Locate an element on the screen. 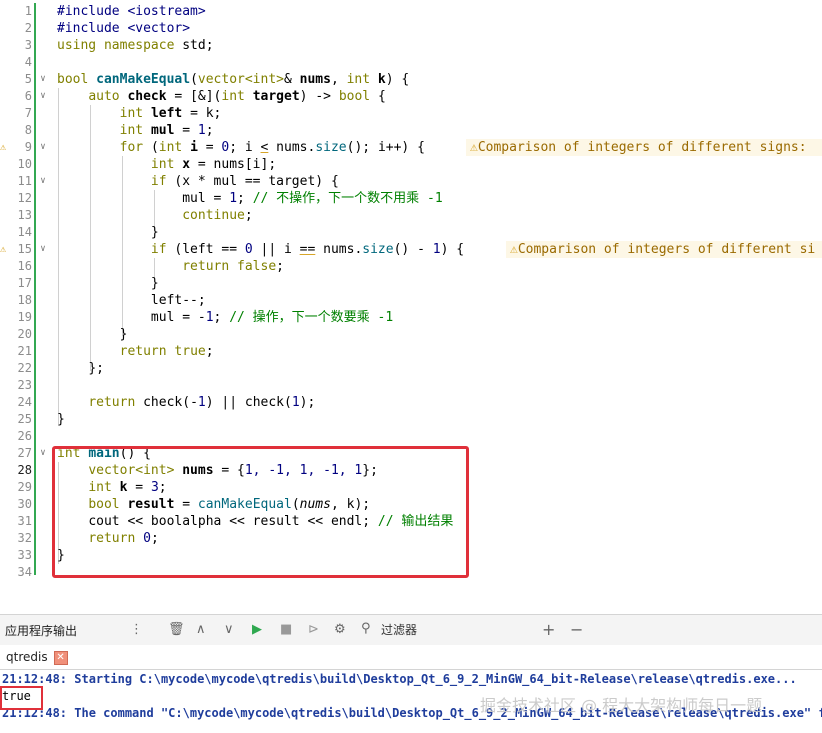 The image size is (822, 733). line-number: 23 is located at coordinates (24, 385).